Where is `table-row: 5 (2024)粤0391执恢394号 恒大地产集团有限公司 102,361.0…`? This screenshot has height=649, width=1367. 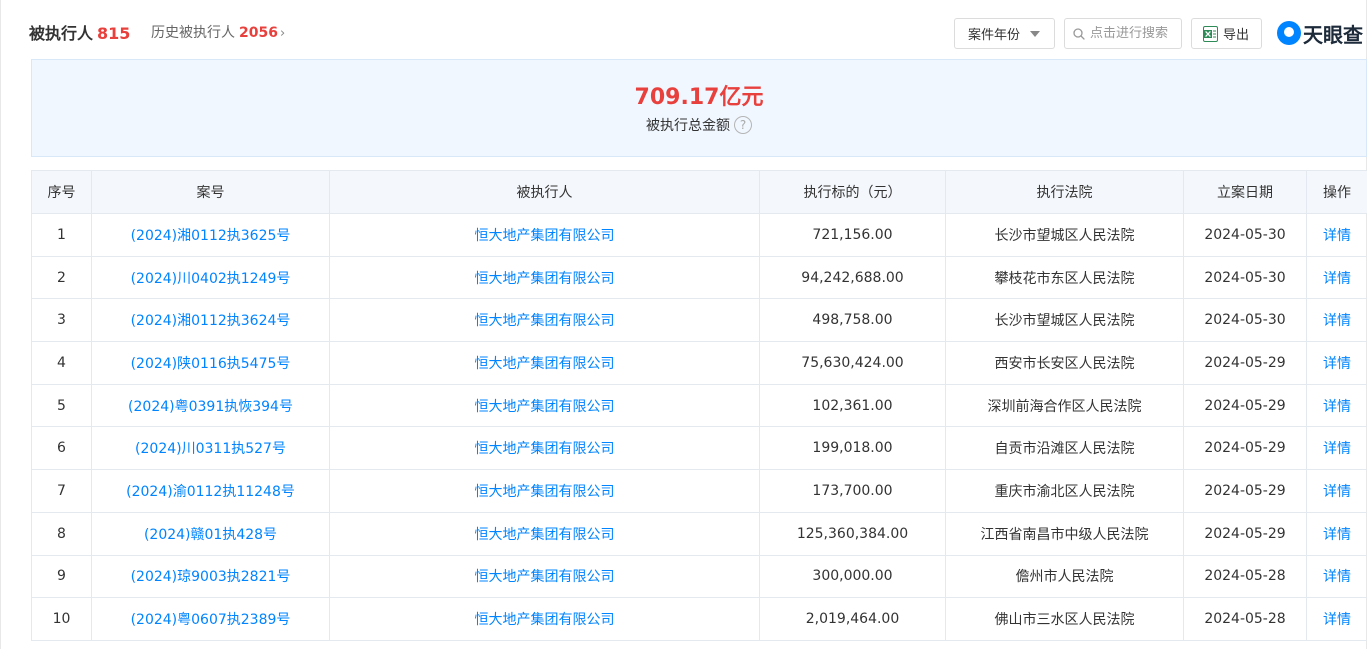
table-row: 5 (2024)粤0391执恢394号 恒大地产集团有限公司 102,361.0… is located at coordinates (699, 405).